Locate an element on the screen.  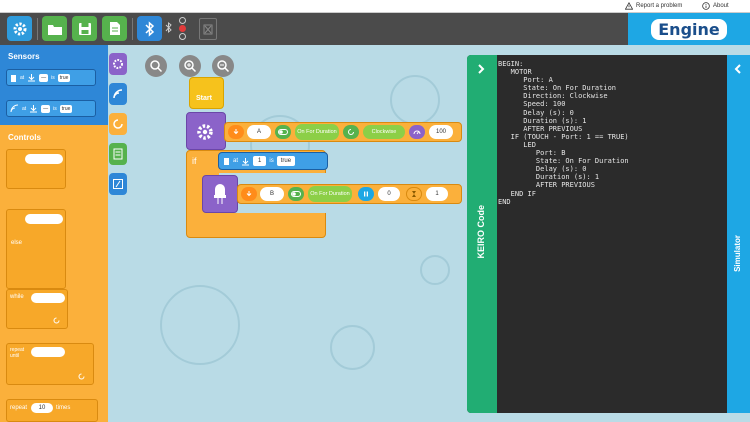
led-state-select: On For Duration is located at coordinates (330, 194).